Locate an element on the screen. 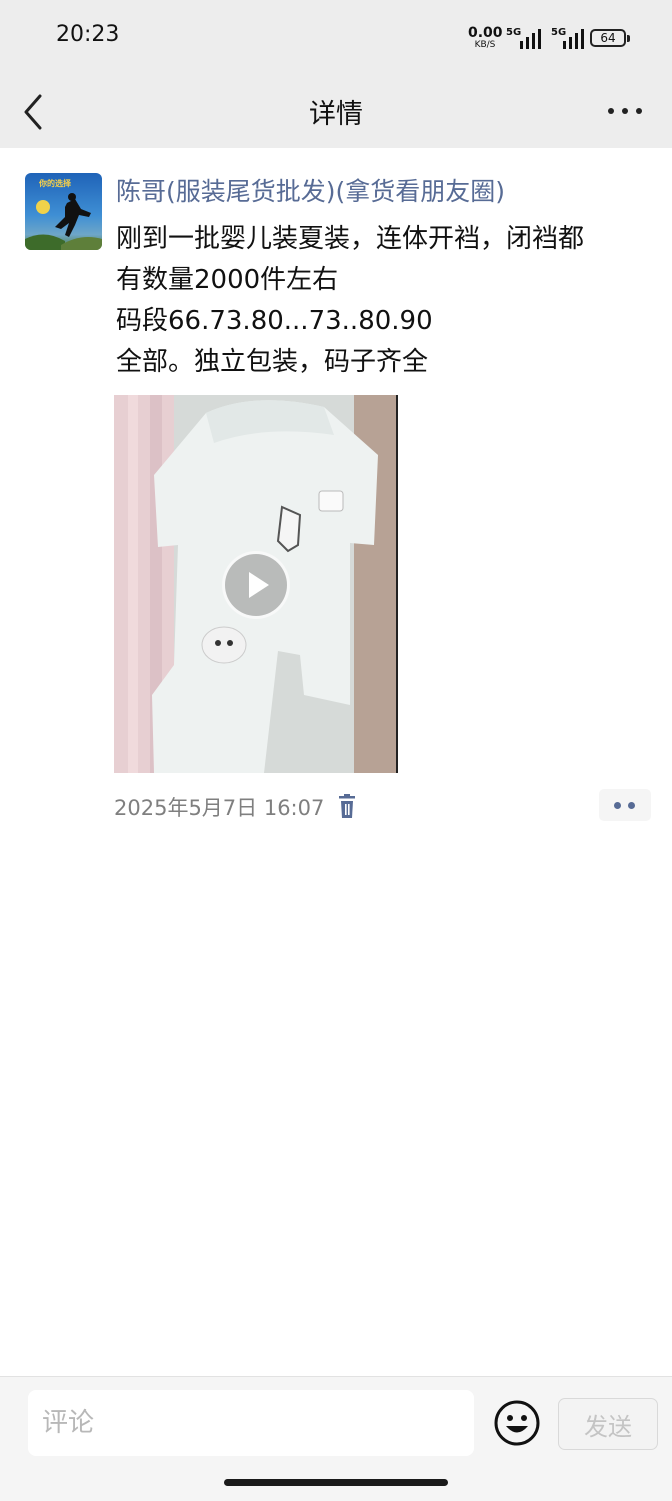 Image resolution: width=672 pixels, height=1501 pixels. play-icon is located at coordinates (256, 585).